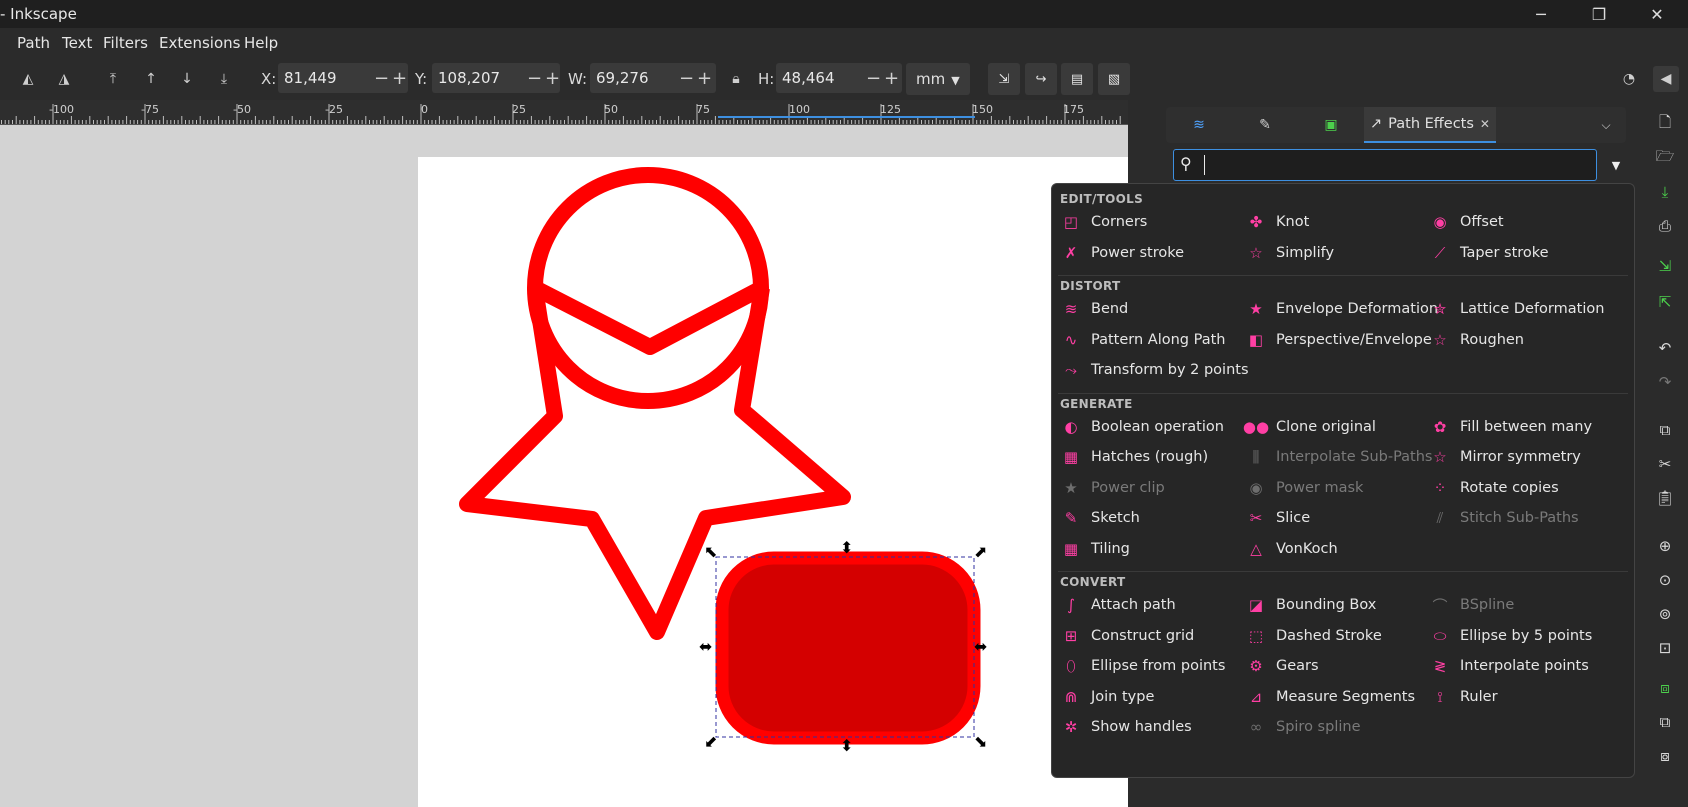 The width and height of the screenshot is (1688, 807). What do you see at coordinates (1199, 125) in the screenshot?
I see `tab-layers: ≋` at bounding box center [1199, 125].